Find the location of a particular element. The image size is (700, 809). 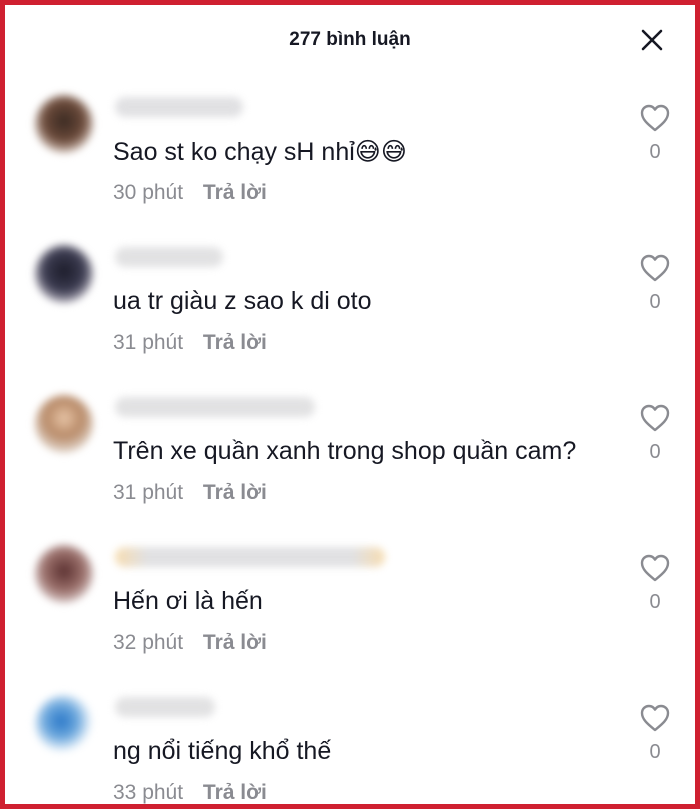

comment-time: 30 phút is located at coordinates (148, 192).